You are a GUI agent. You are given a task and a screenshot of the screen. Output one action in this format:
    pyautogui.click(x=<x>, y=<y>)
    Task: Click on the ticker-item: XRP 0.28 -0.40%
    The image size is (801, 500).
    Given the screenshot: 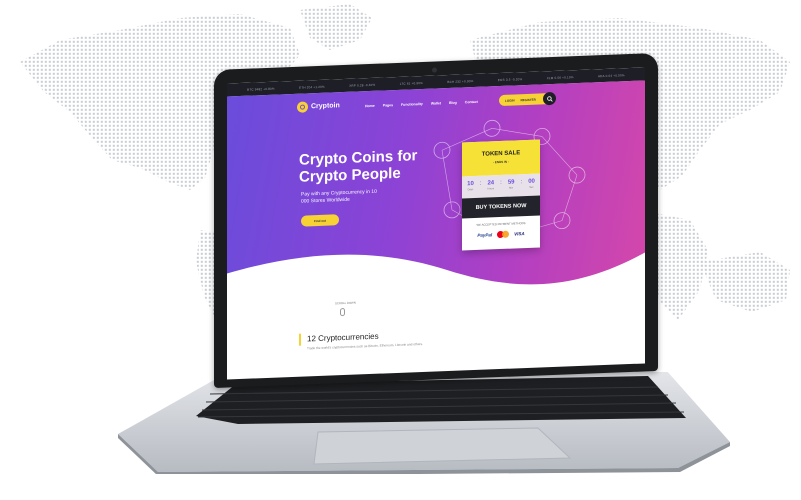 What is the action you would take?
    pyautogui.click(x=362, y=85)
    